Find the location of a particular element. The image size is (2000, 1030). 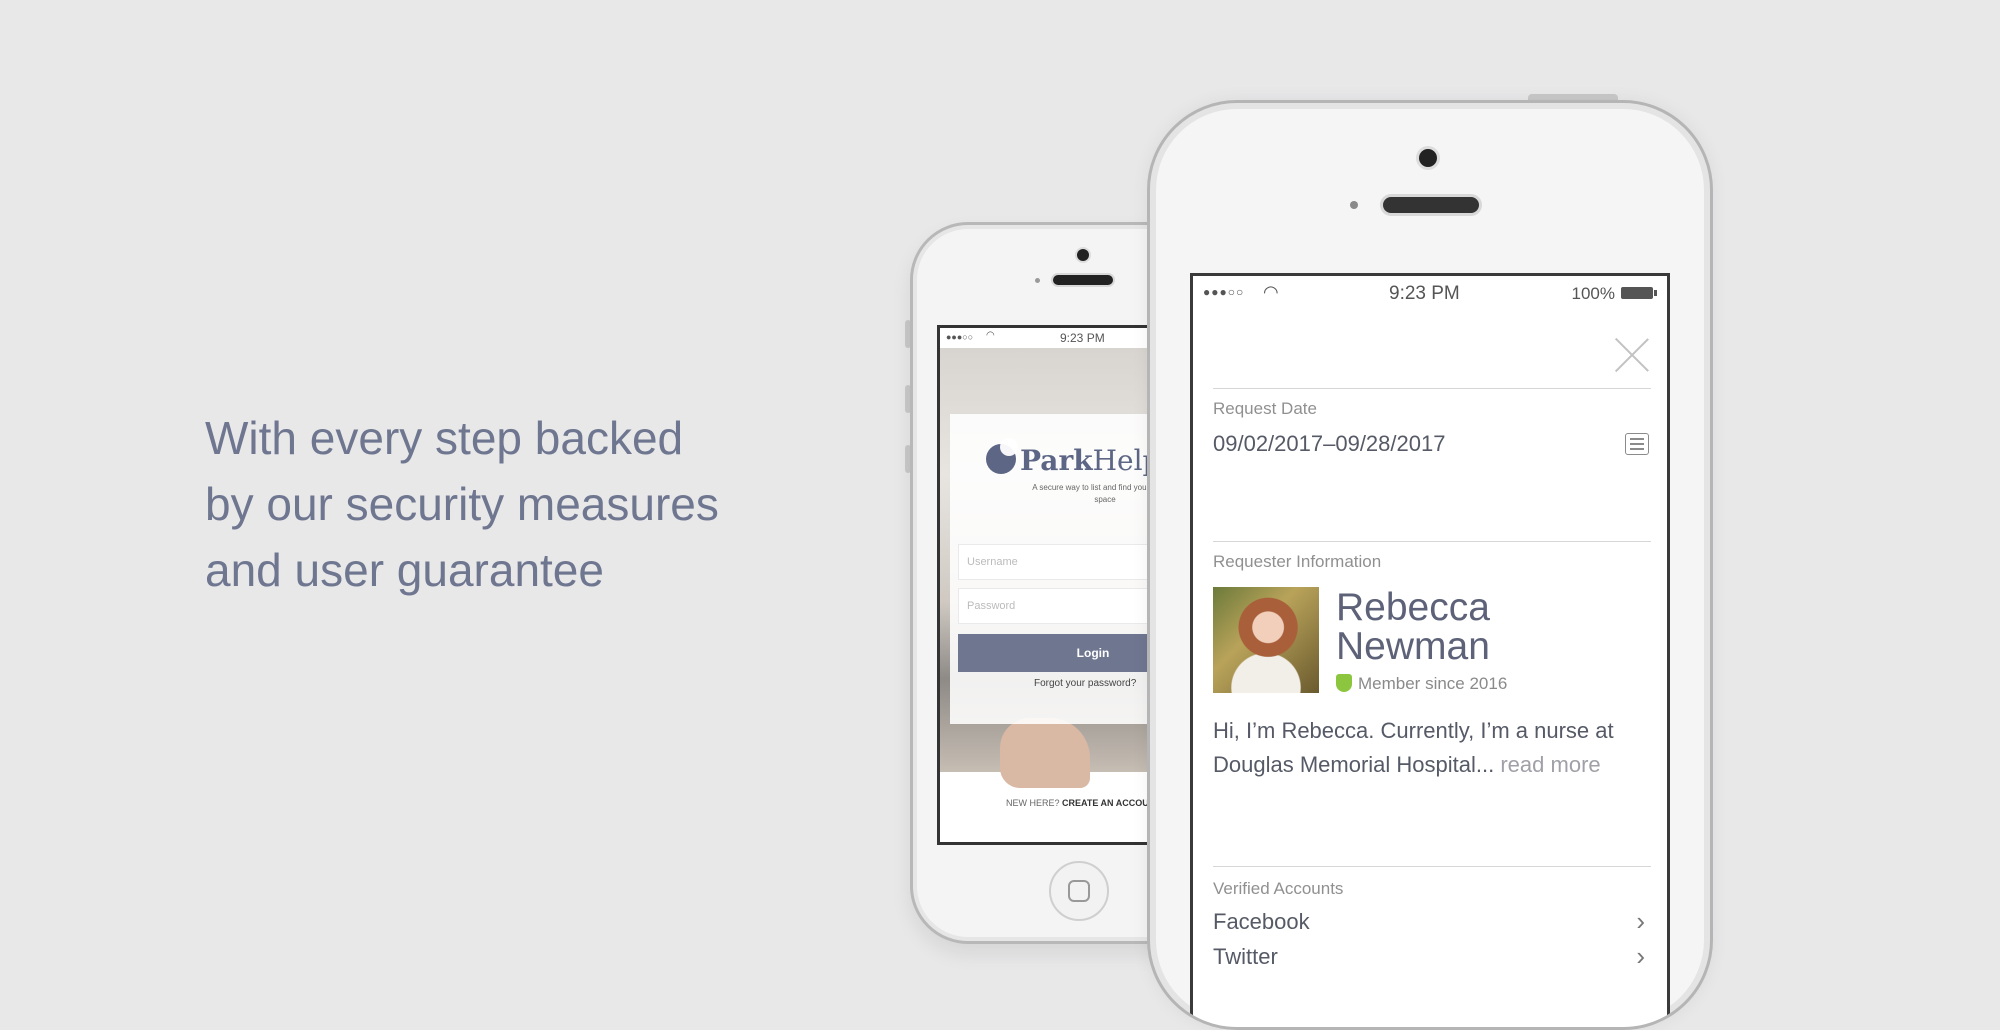

read-more-link: read more is located at coordinates (1550, 764).